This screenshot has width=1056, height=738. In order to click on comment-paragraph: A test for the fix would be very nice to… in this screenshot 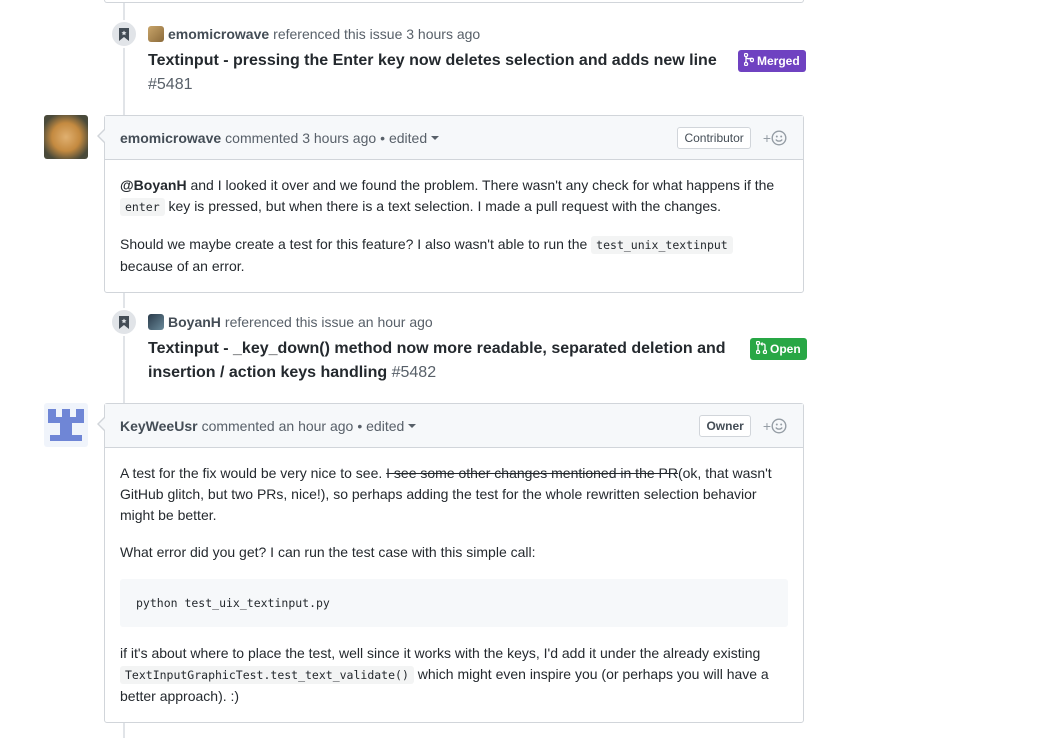, I will do `click(454, 494)`.